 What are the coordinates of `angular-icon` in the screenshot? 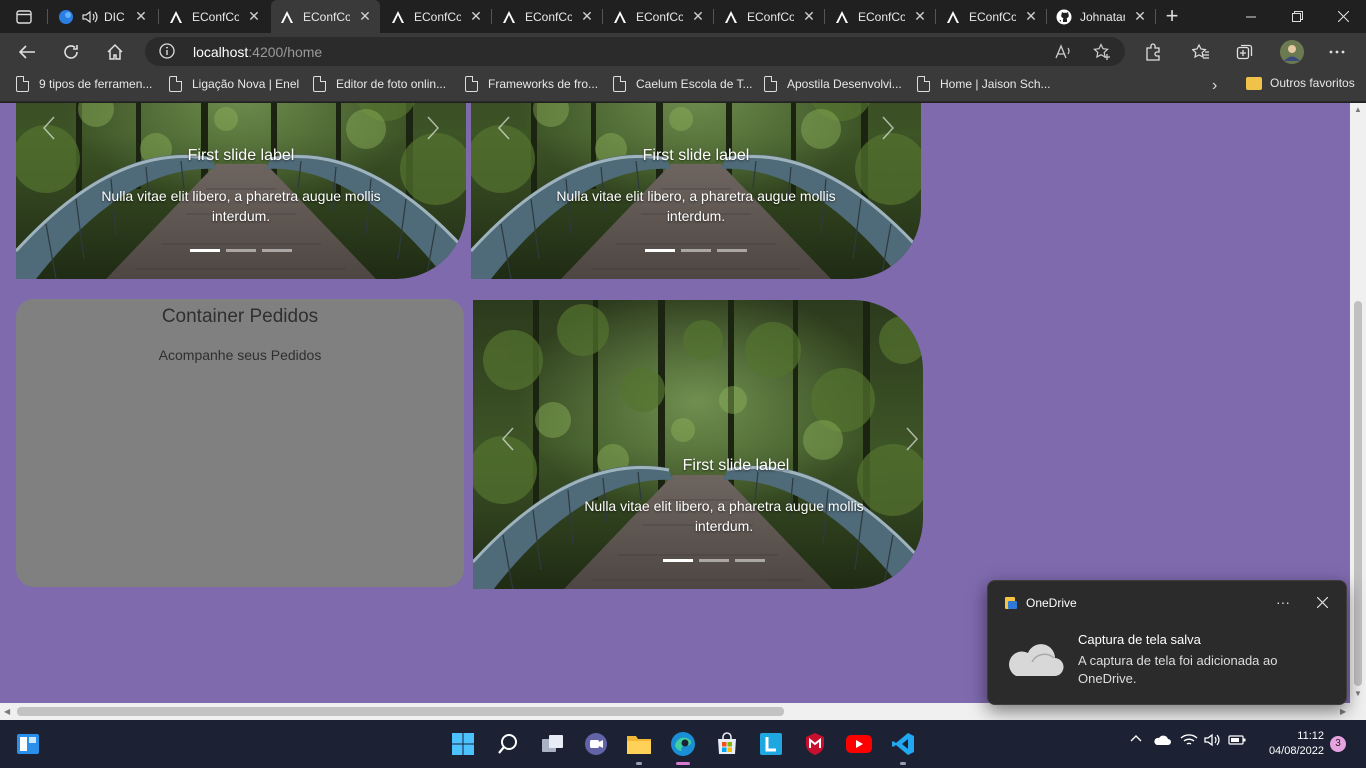 It's located at (176, 17).